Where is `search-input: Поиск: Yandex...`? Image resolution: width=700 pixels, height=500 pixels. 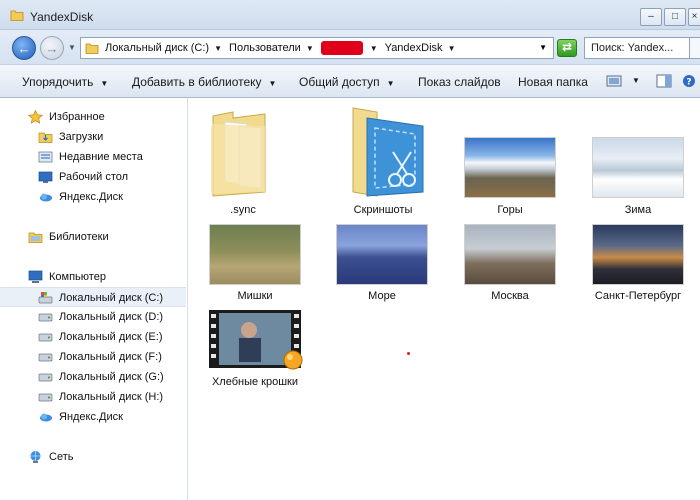
search-input: Поиск: Yandex... is located at coordinates (637, 48).